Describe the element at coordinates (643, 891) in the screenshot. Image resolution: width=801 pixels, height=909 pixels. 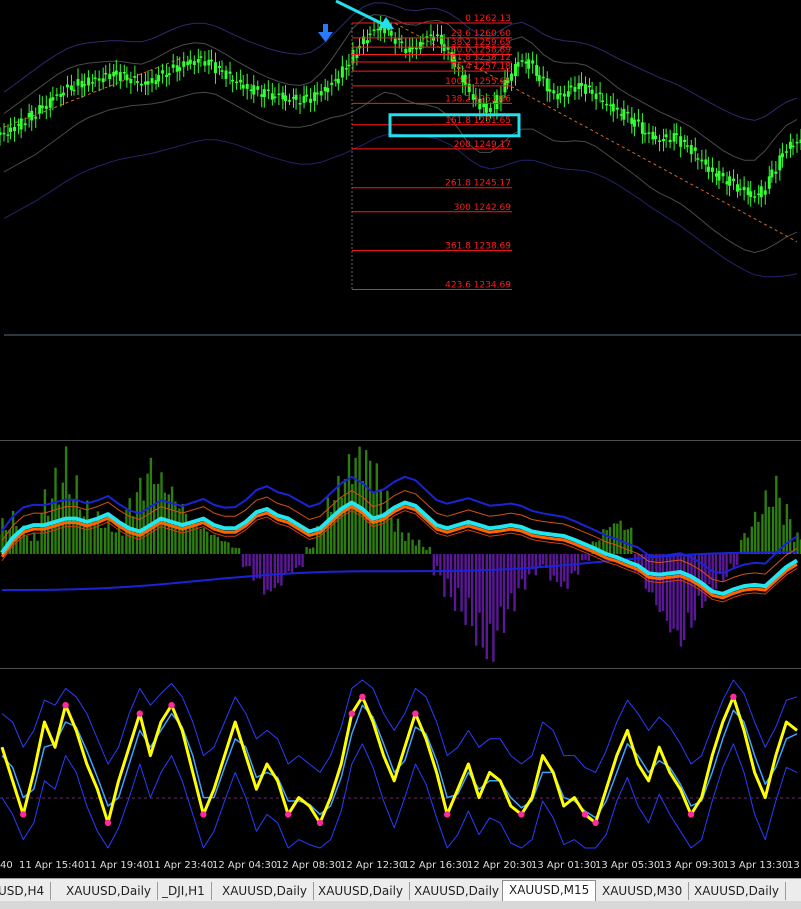
I see `tab-xauusd-m30: XAUUSD,M30` at that location.